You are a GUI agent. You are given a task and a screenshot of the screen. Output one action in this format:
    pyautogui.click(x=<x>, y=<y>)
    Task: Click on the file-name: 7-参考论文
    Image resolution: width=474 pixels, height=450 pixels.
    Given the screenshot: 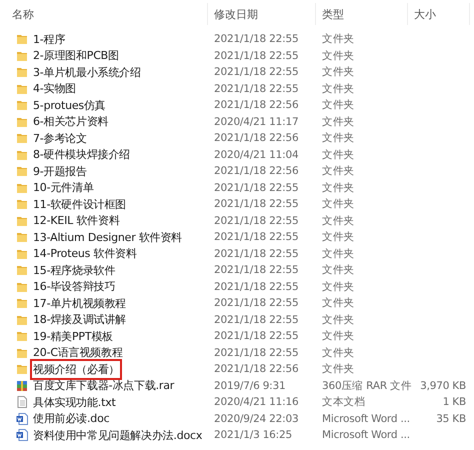 What is the action you would take?
    pyautogui.click(x=60, y=138)
    